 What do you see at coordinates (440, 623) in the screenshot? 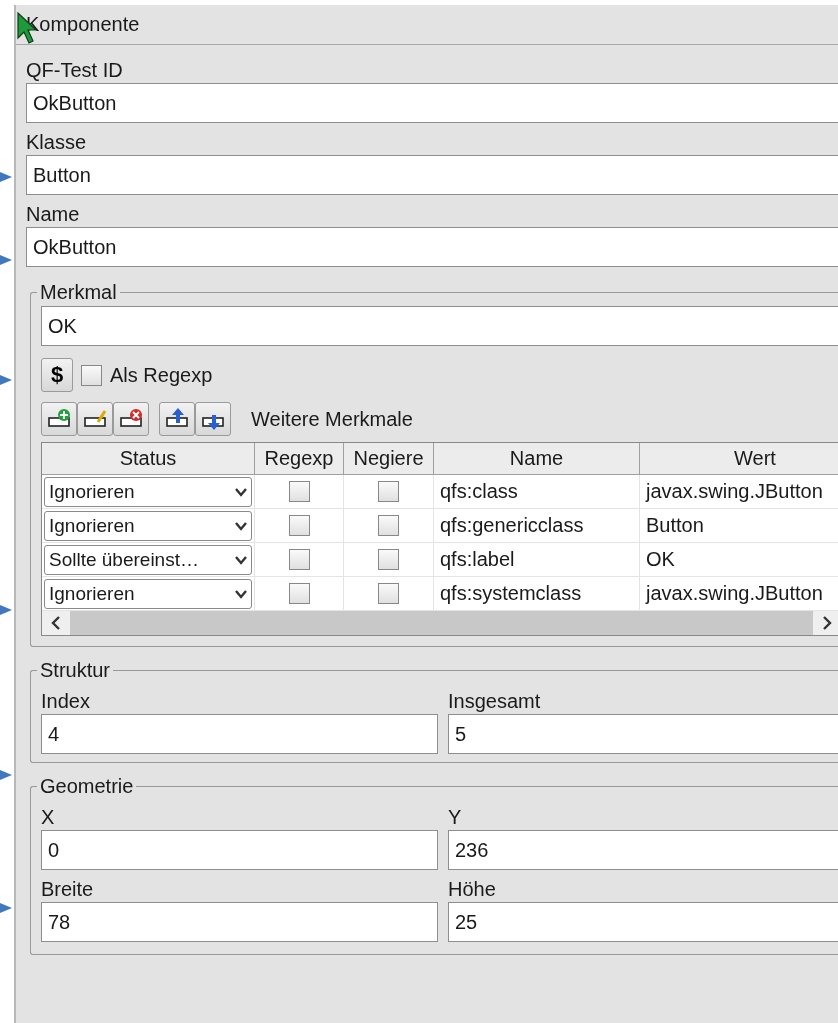
I see `horizontal-scrollbar` at bounding box center [440, 623].